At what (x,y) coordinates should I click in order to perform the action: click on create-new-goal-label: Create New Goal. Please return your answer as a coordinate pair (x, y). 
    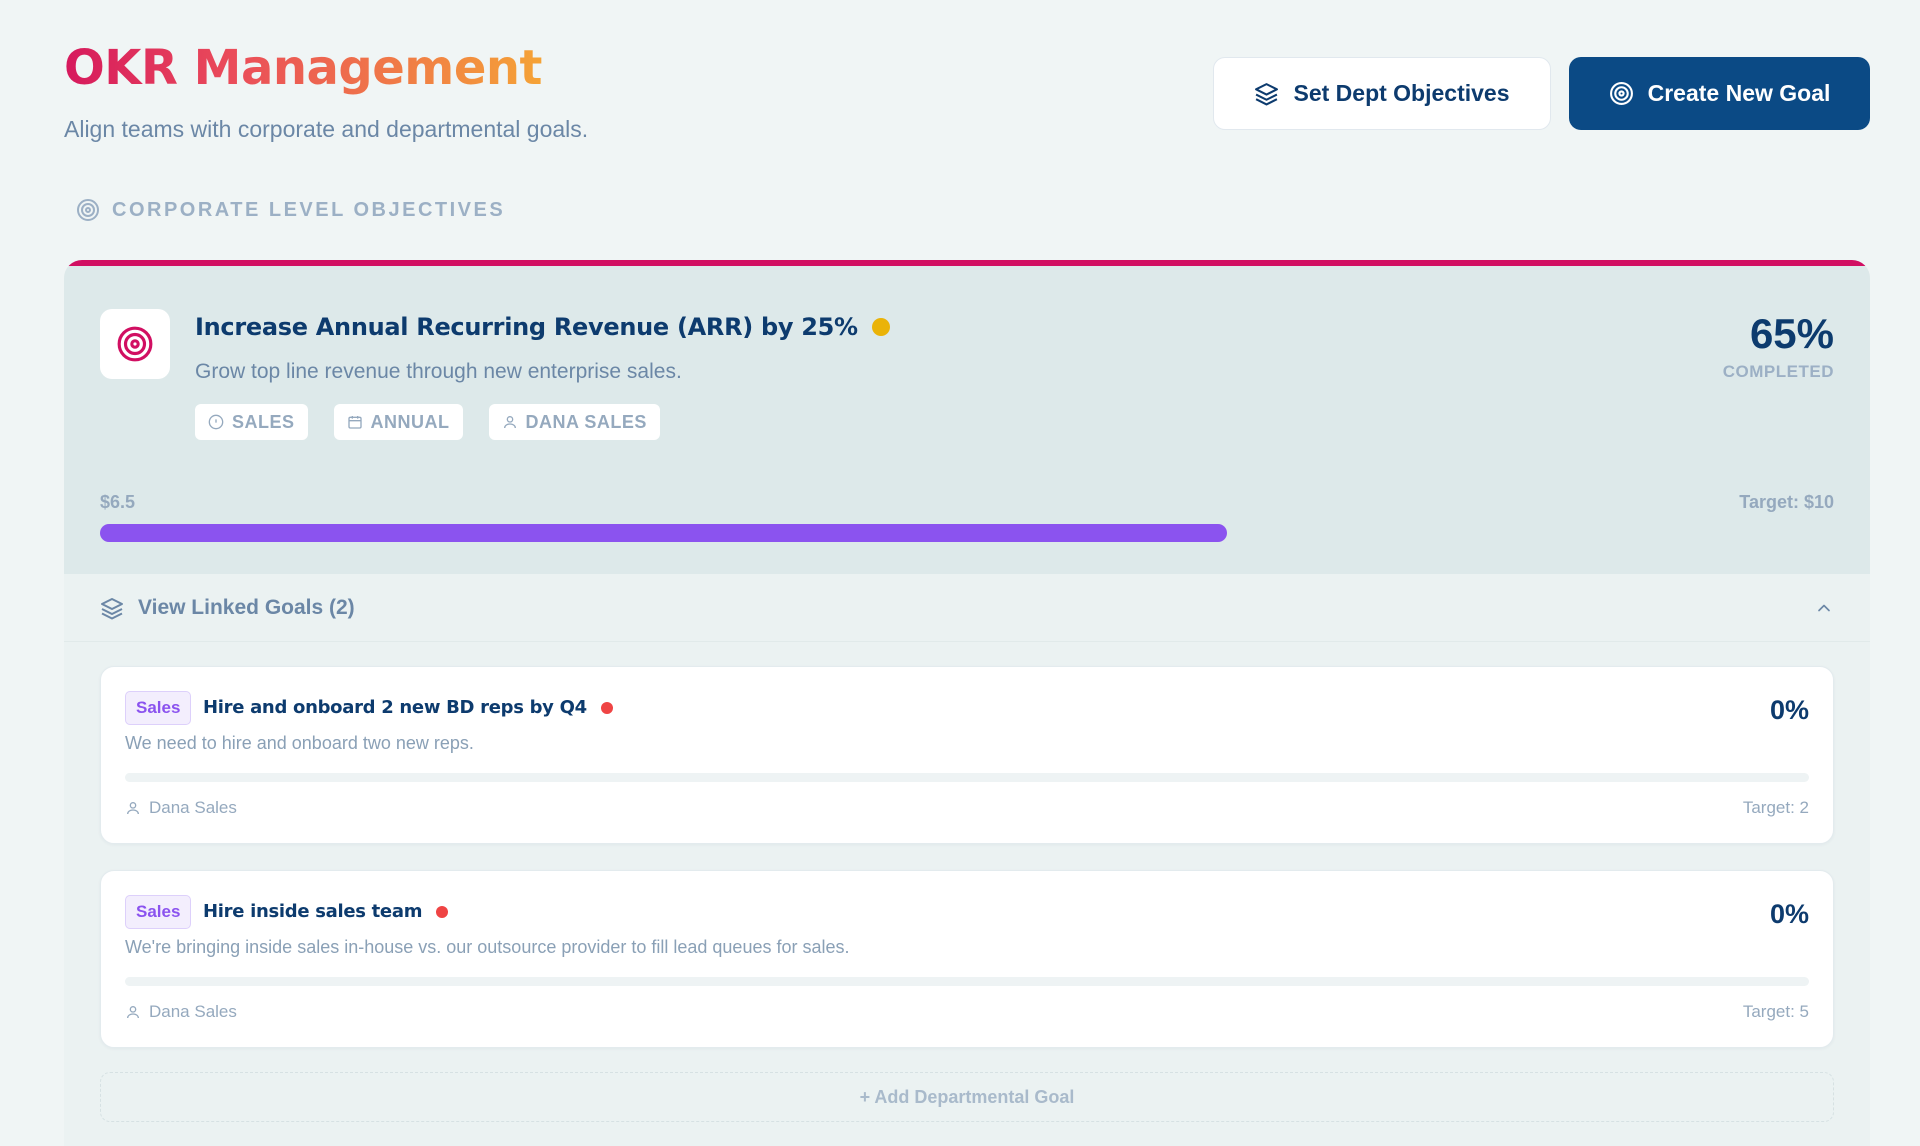
    Looking at the image, I should click on (1739, 93).